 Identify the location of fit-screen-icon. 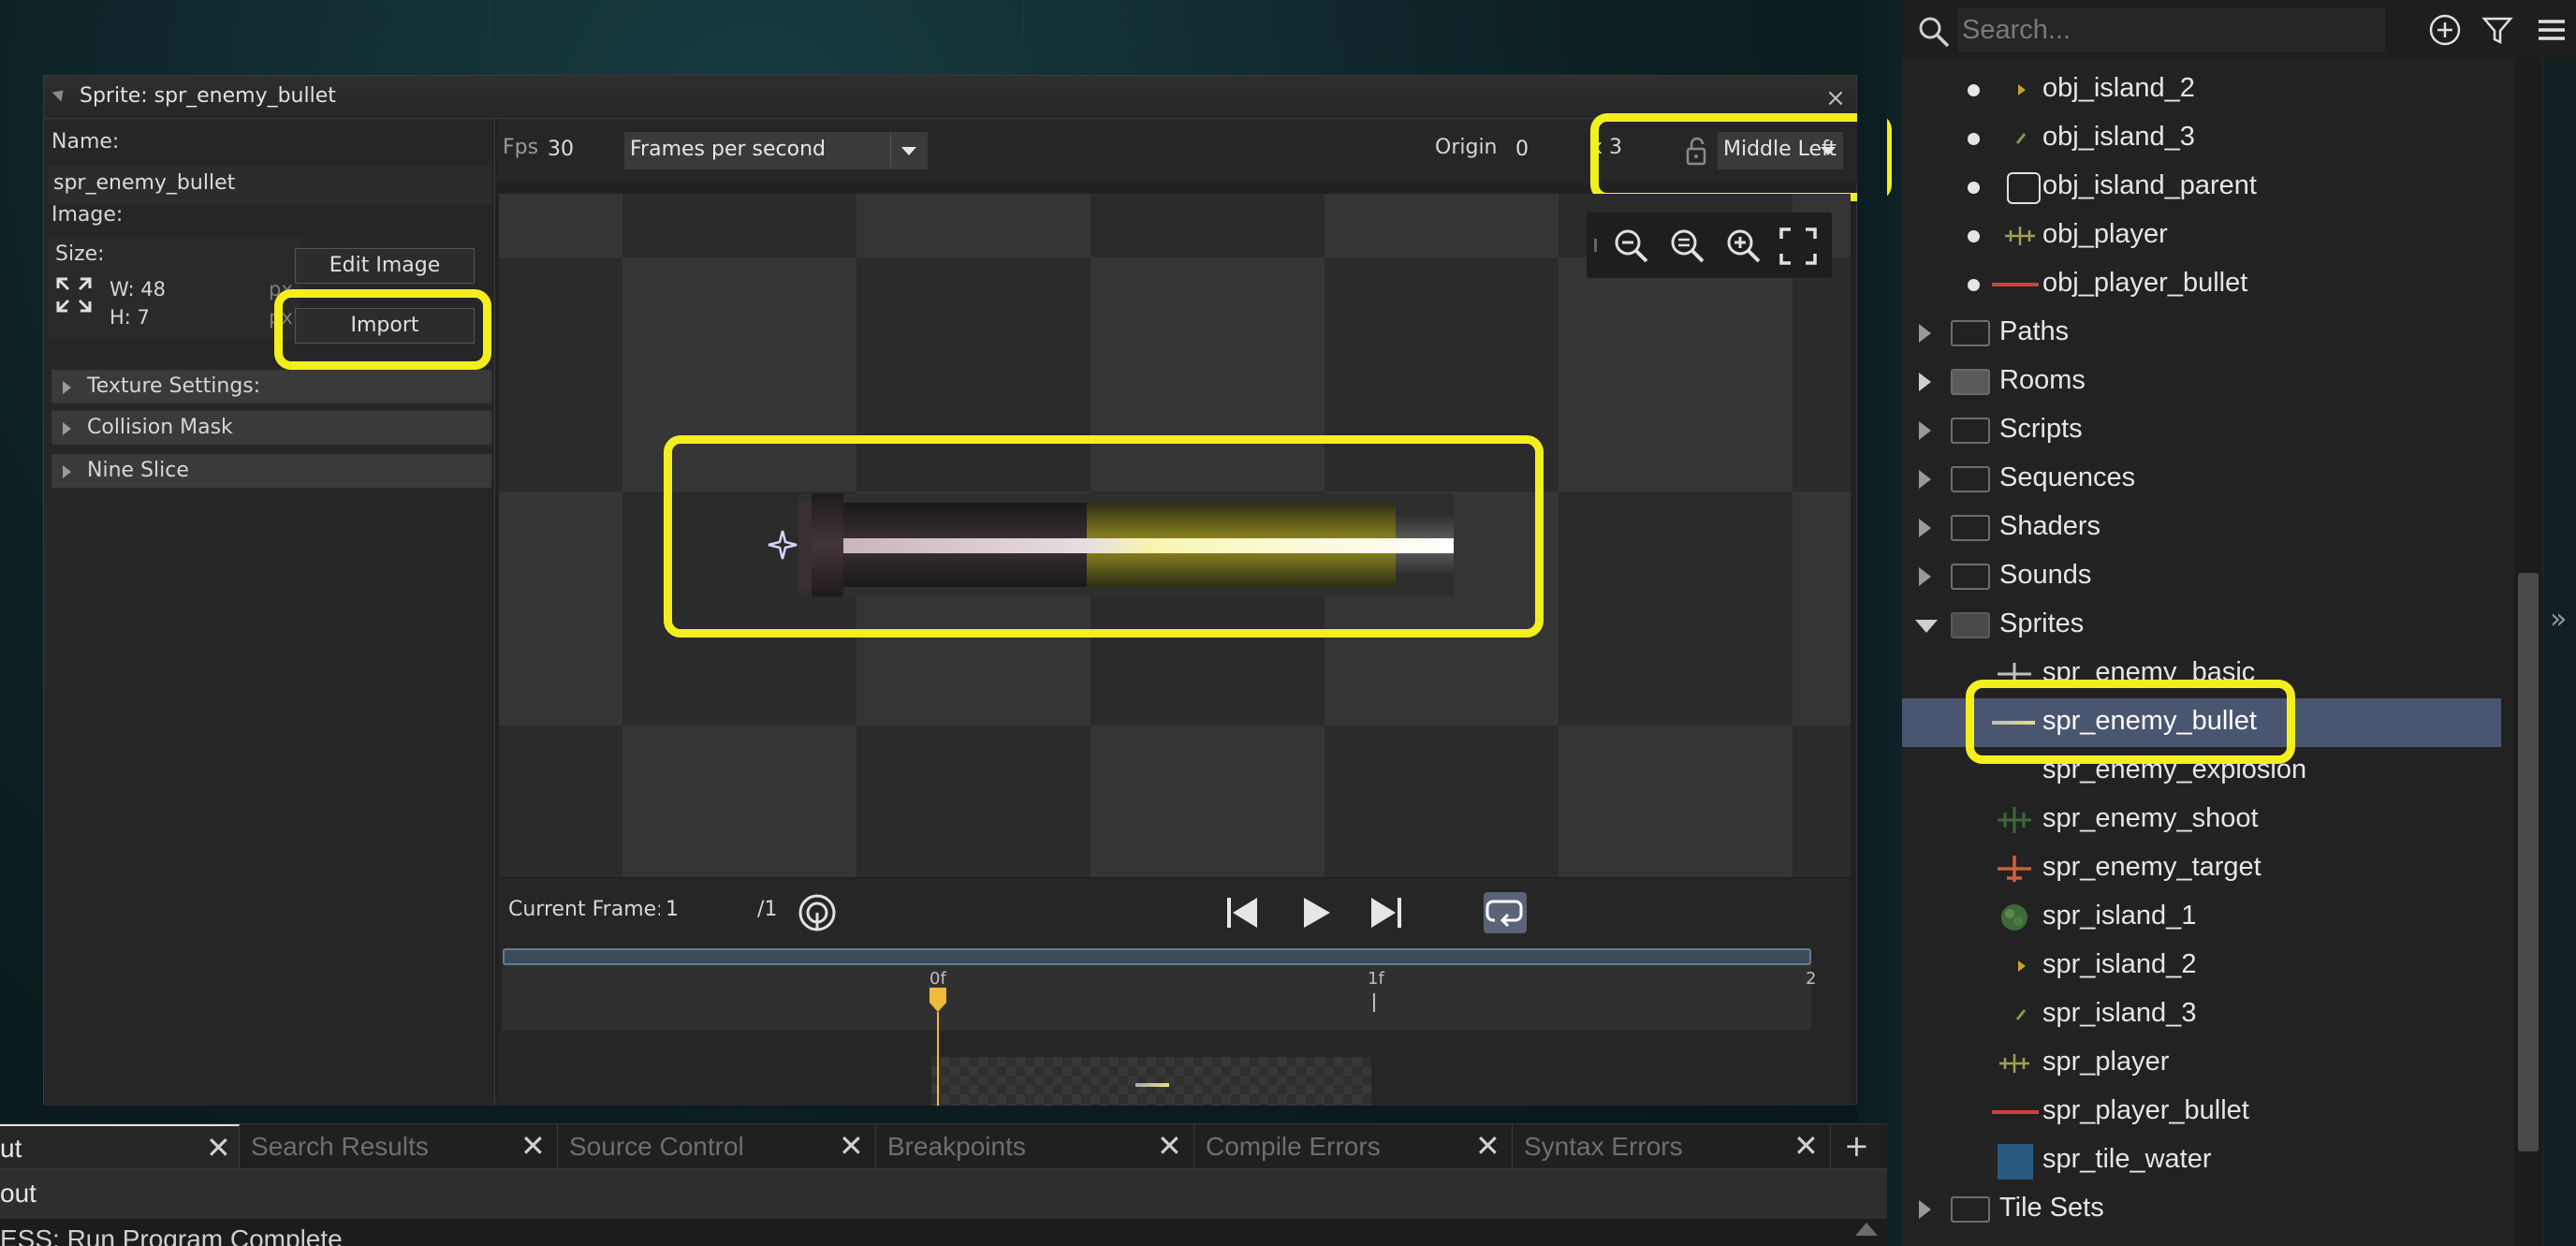
(1798, 247).